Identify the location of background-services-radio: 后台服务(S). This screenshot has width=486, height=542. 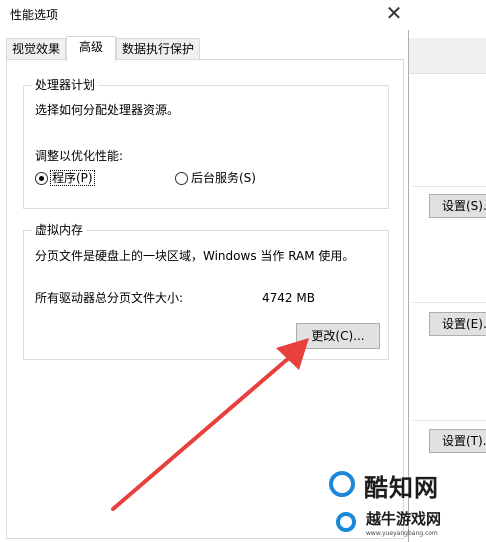
(215, 178).